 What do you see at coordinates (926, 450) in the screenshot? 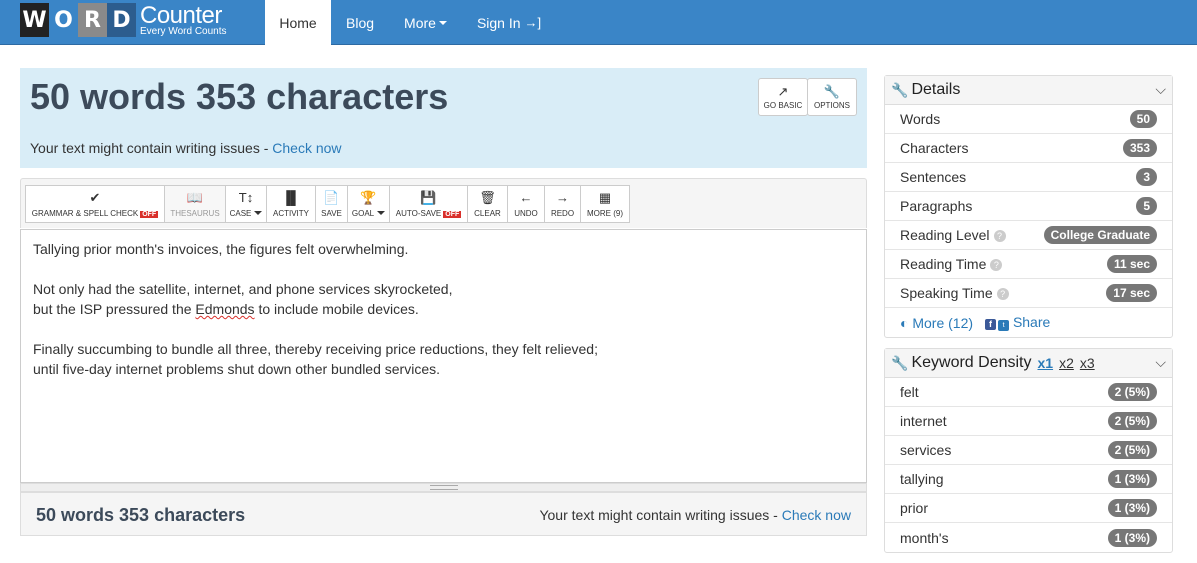
I see `keyword-word: services` at bounding box center [926, 450].